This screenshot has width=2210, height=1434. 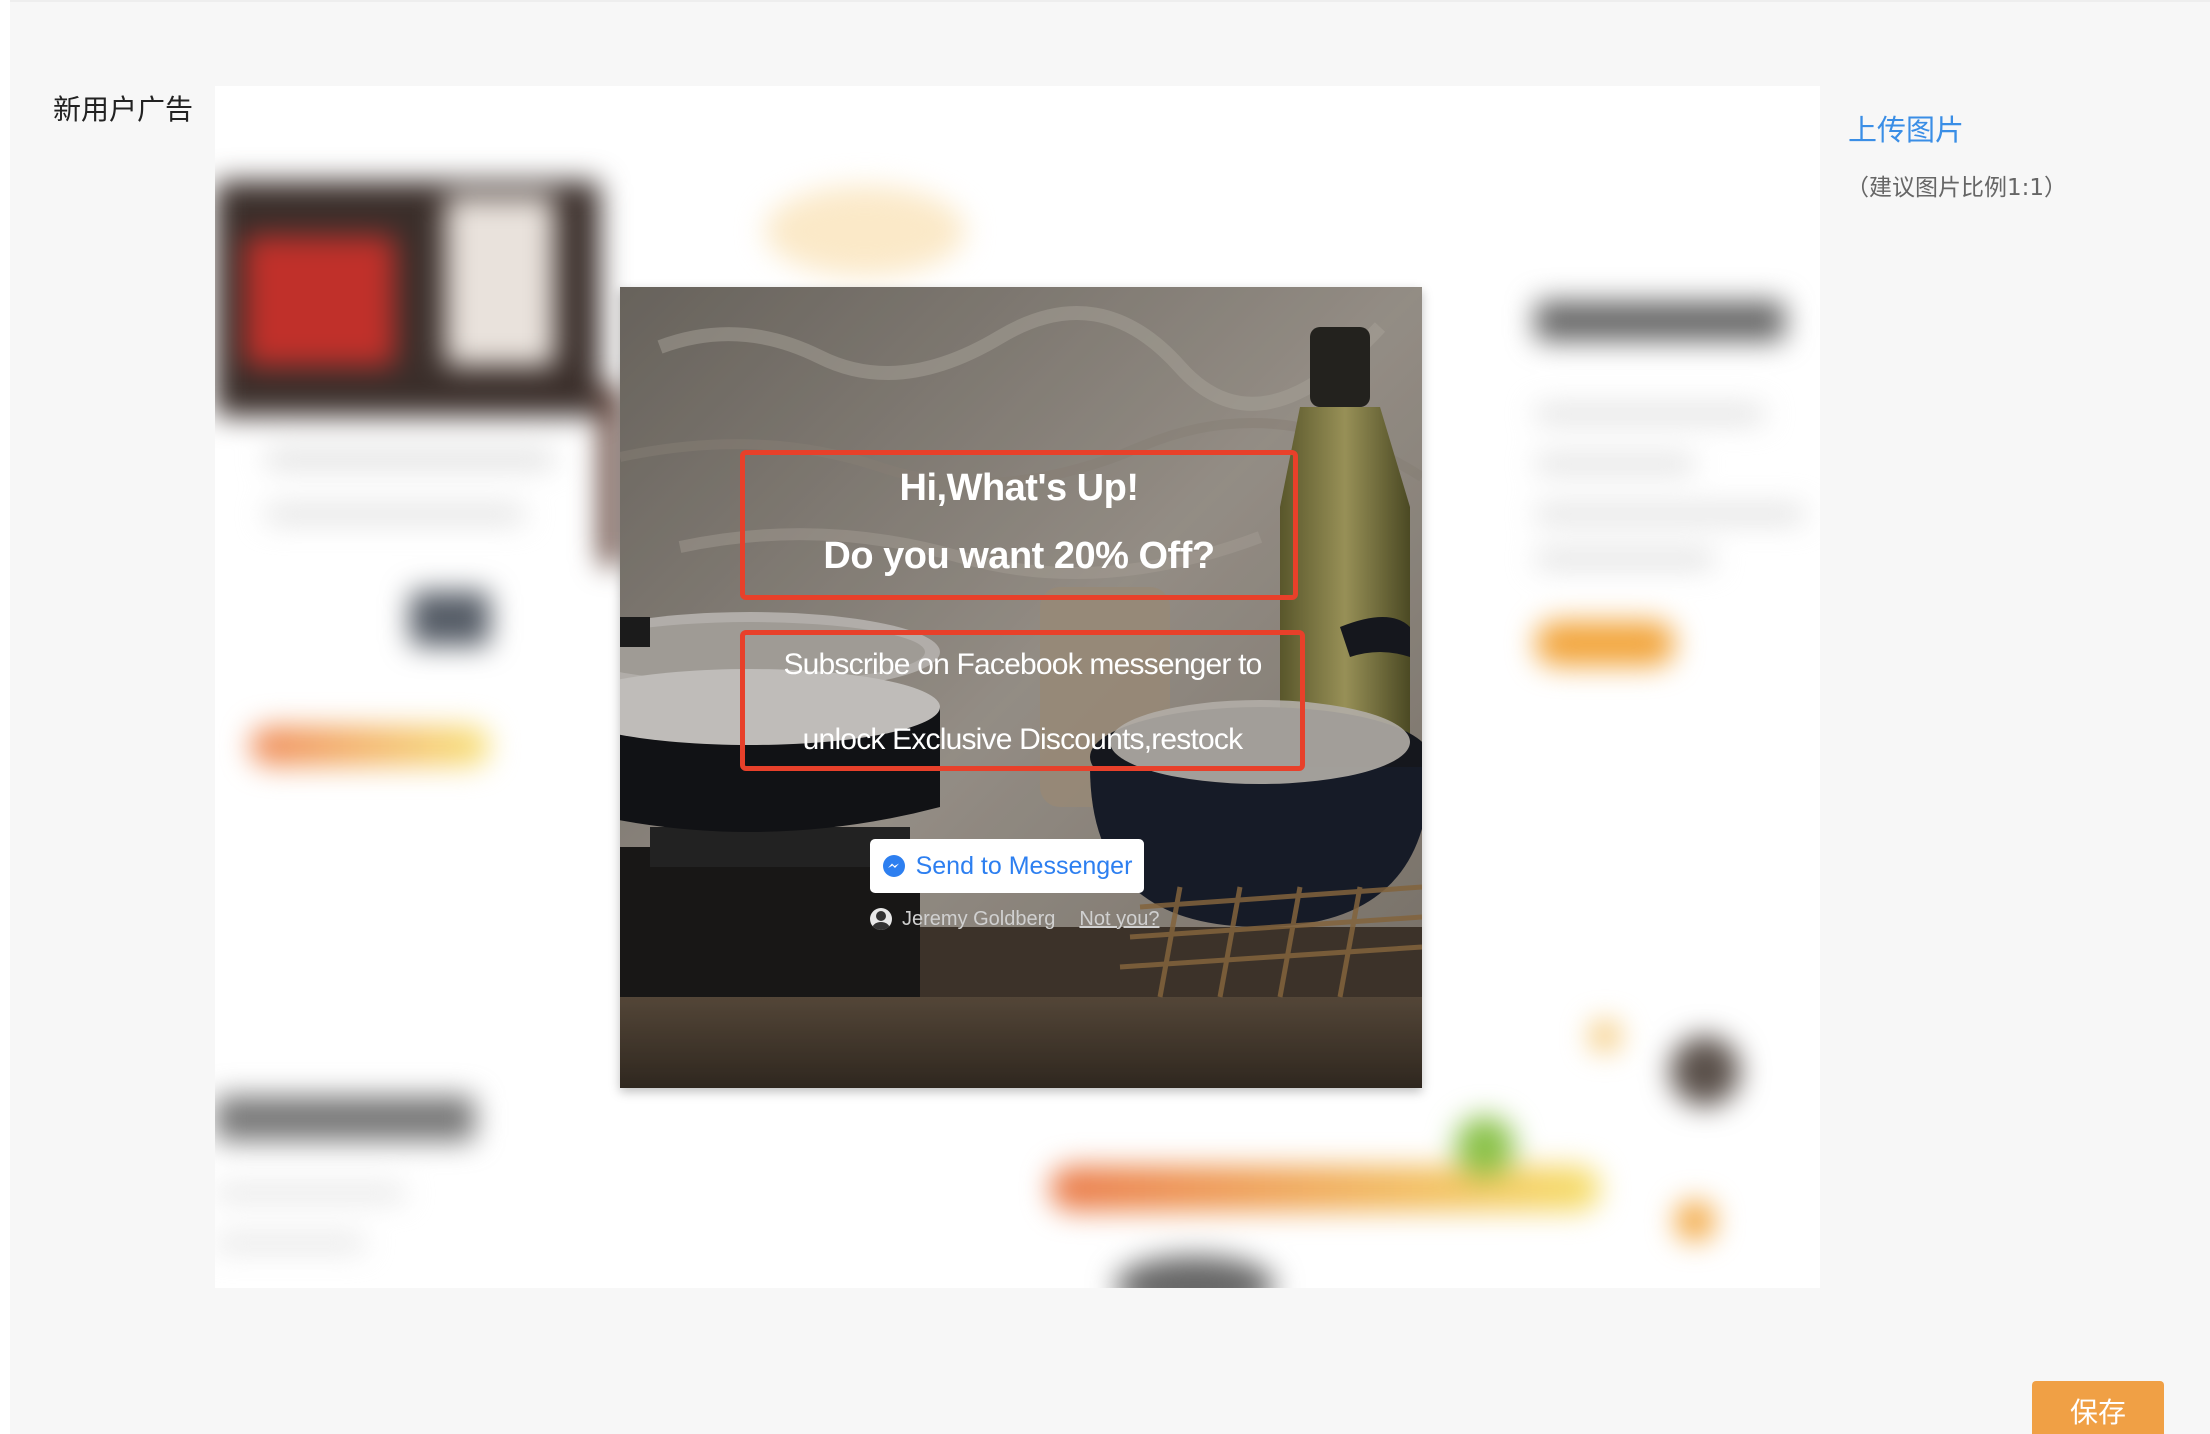 I want to click on messenger-user-row: Jeremy Goldberg Not you?, so click(x=1014, y=919).